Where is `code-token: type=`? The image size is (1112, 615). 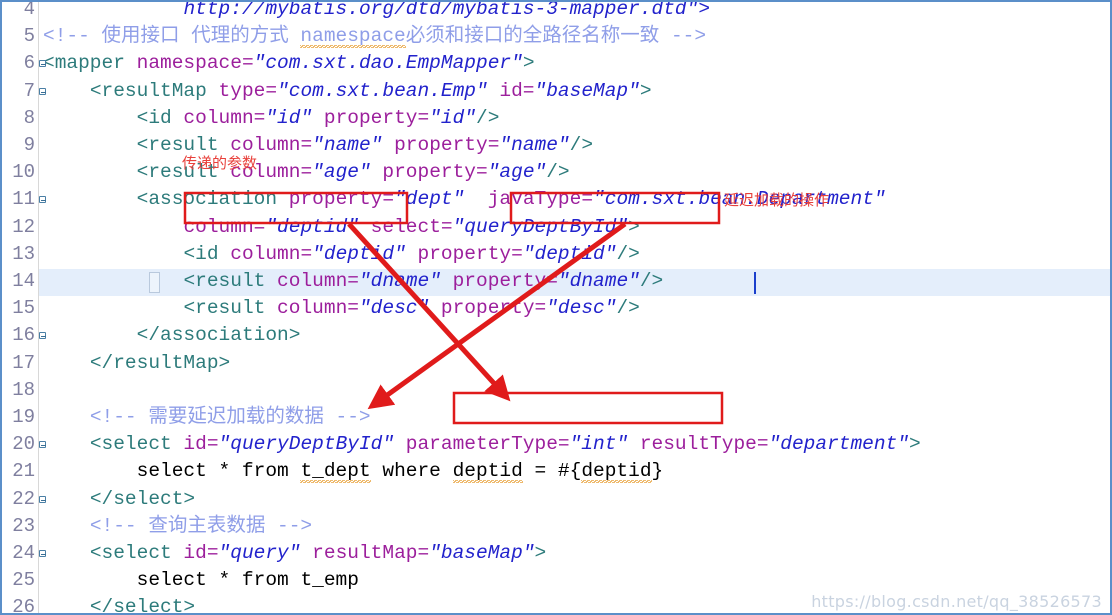
code-token: type= is located at coordinates (242, 90).